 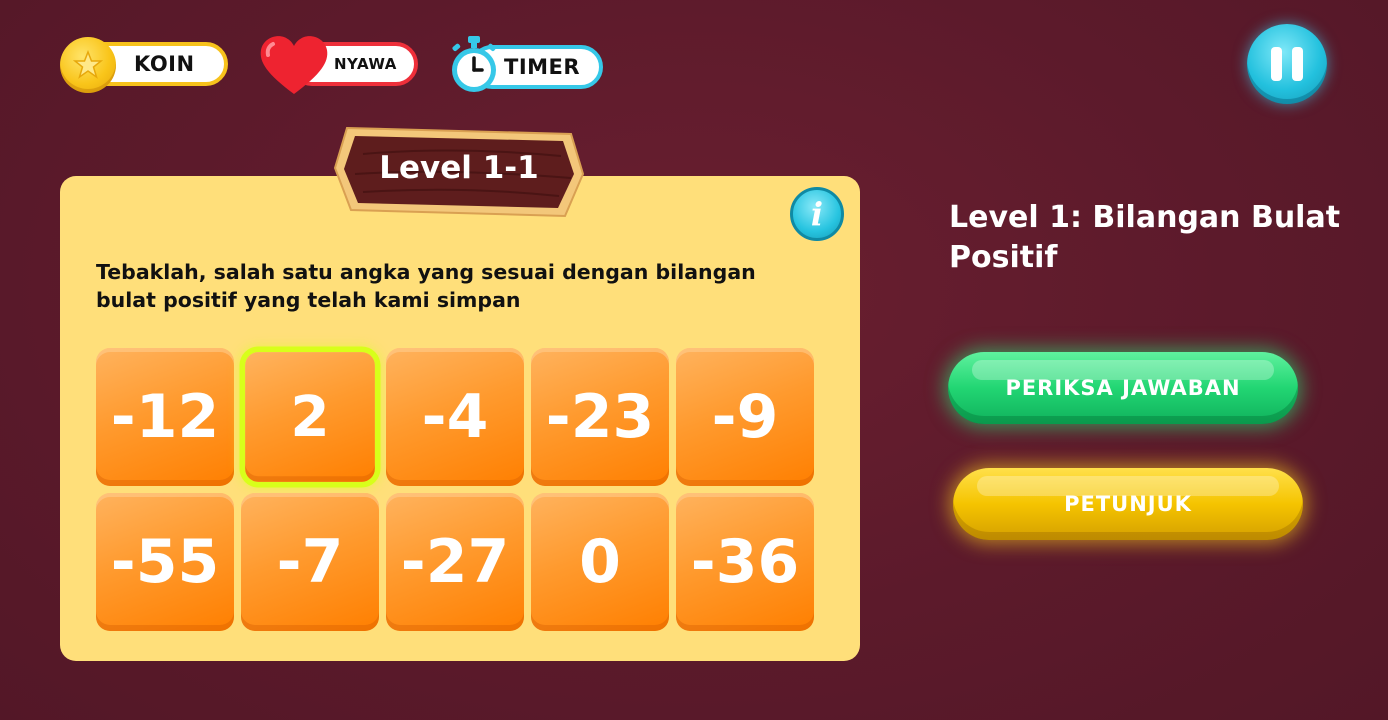 I want to click on level-title: Level 1: Bilangan Bulat Positif, so click(x=1145, y=237).